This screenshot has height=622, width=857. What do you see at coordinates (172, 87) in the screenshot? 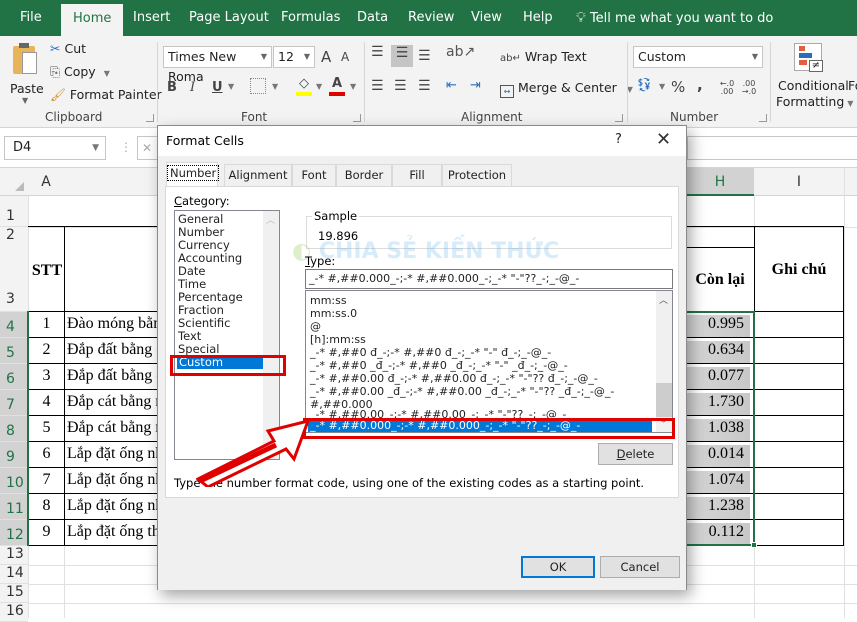
I see `bold-button: B` at bounding box center [172, 87].